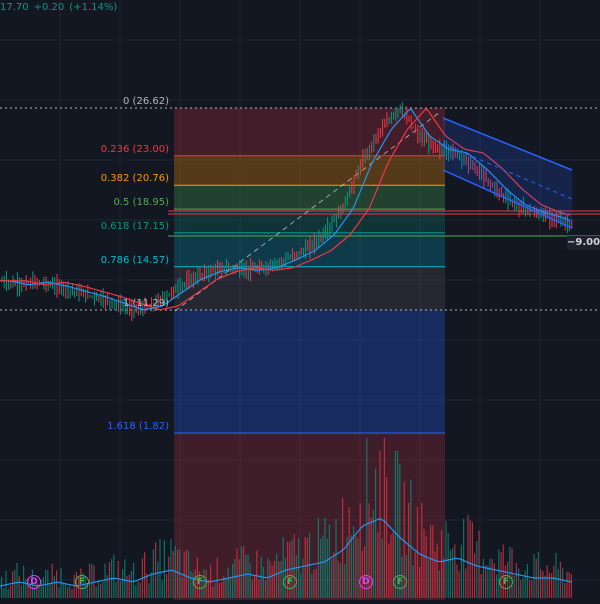 The height and width of the screenshot is (604, 600). I want to click on price-tag-value: 9.00, so click(587, 242).